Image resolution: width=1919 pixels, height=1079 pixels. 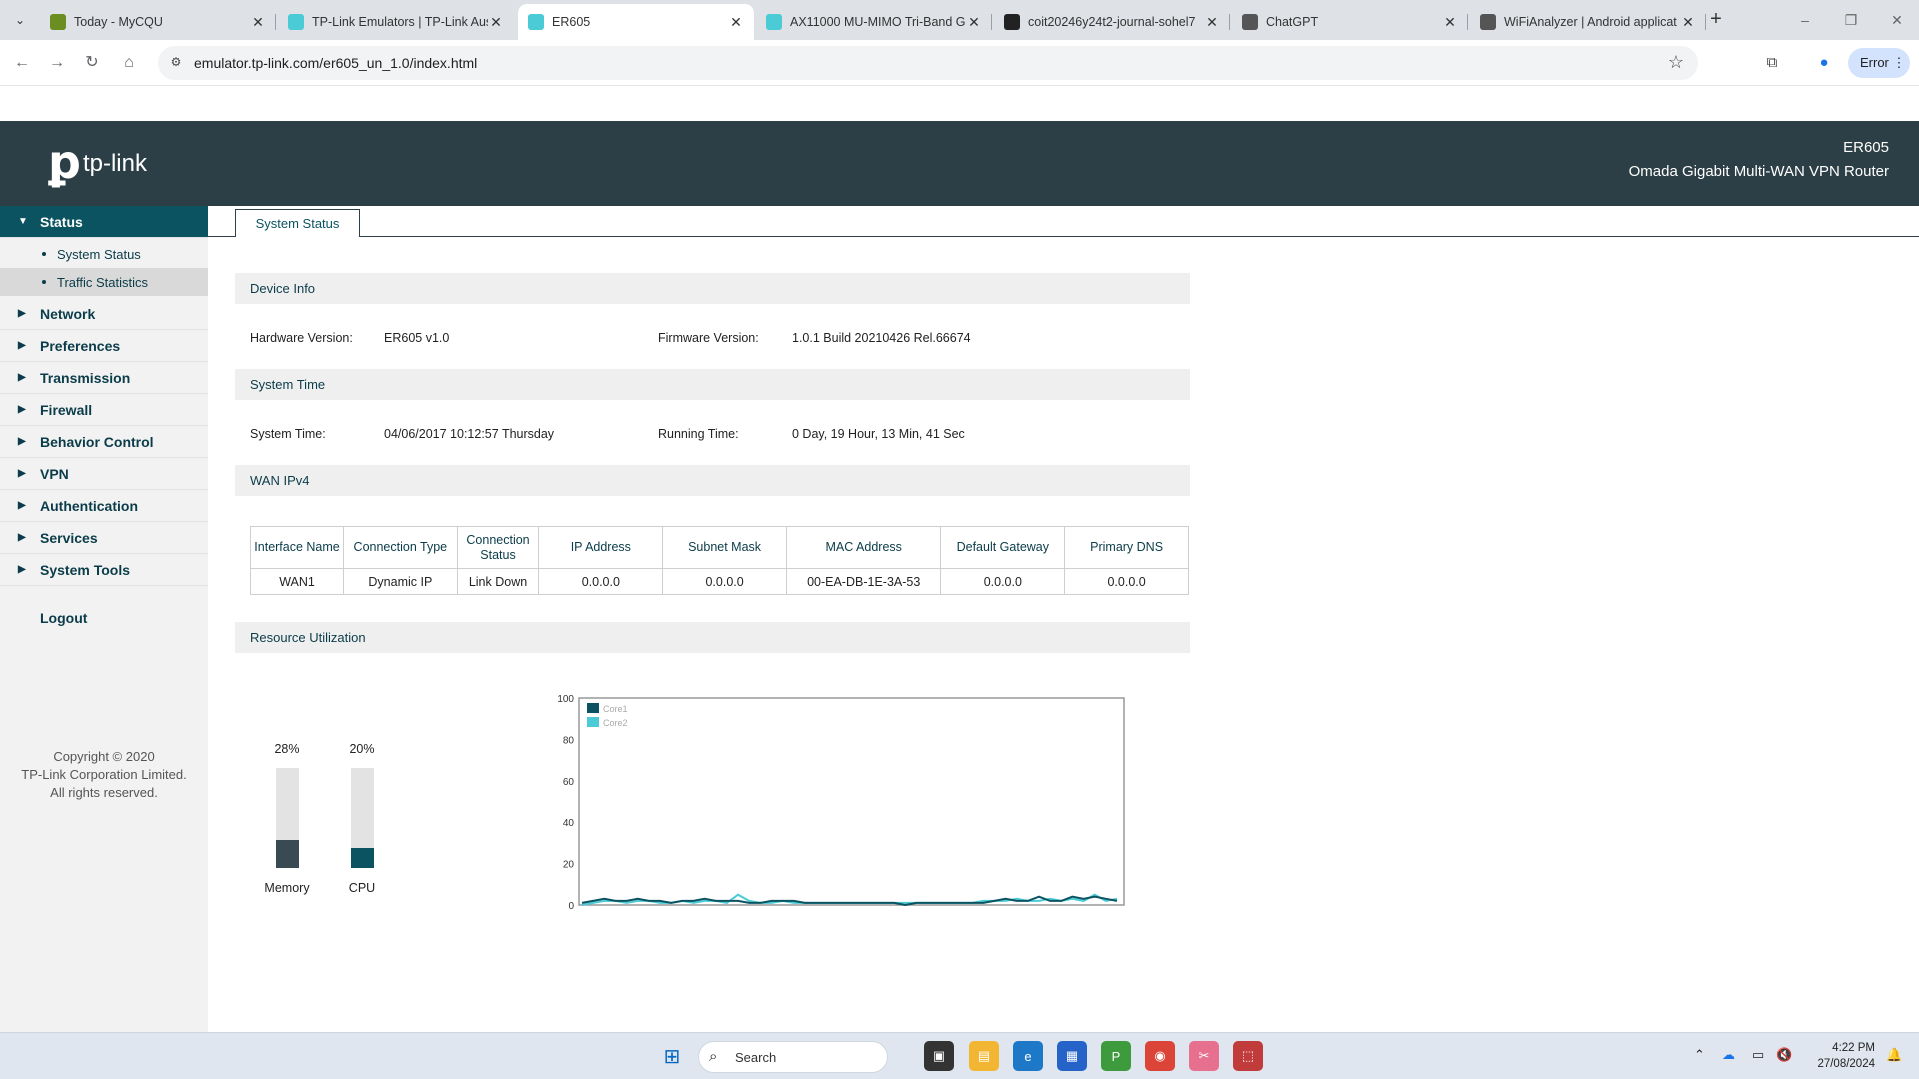 What do you see at coordinates (939, 1056) in the screenshot?
I see `task-view-icon: ▣` at bounding box center [939, 1056].